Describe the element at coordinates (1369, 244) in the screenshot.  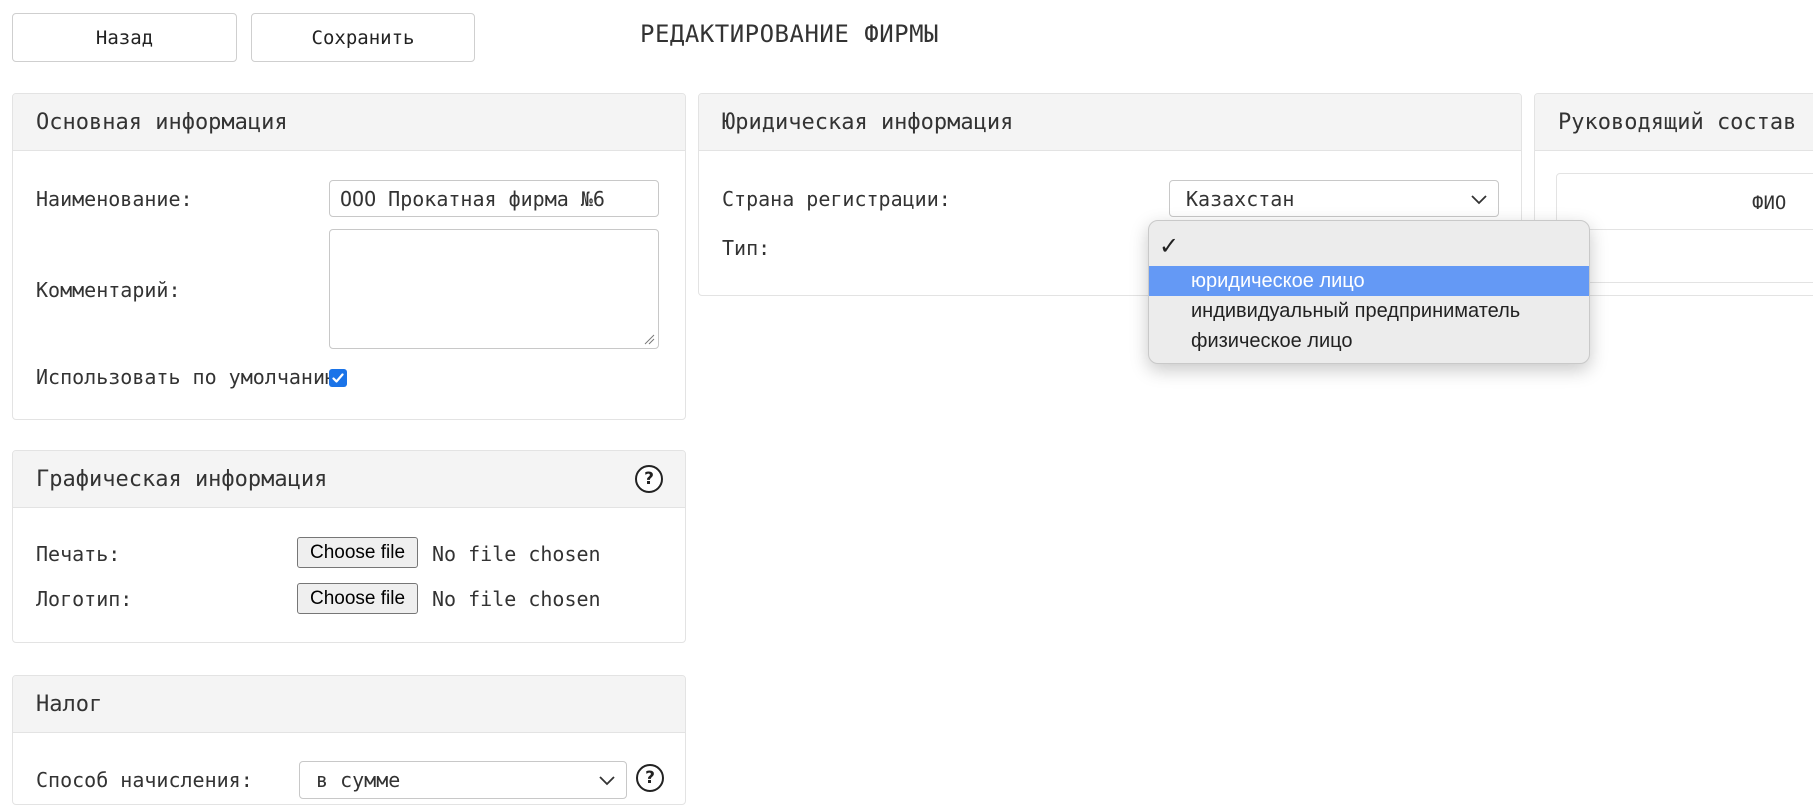
I see `type-option-empty: ✓` at that location.